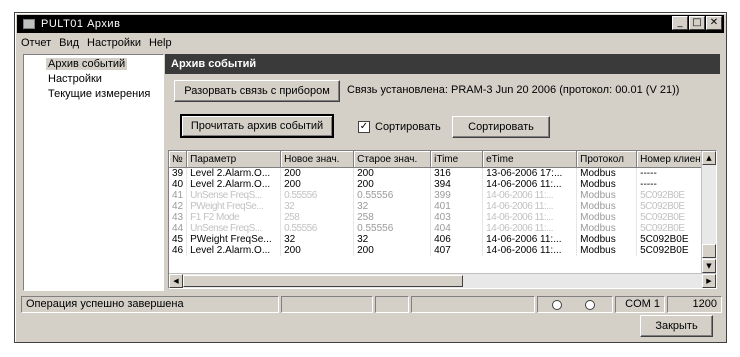 The height and width of the screenshot is (357, 740). I want to click on read-archive-button: Прочитать архив событий, so click(257, 126).